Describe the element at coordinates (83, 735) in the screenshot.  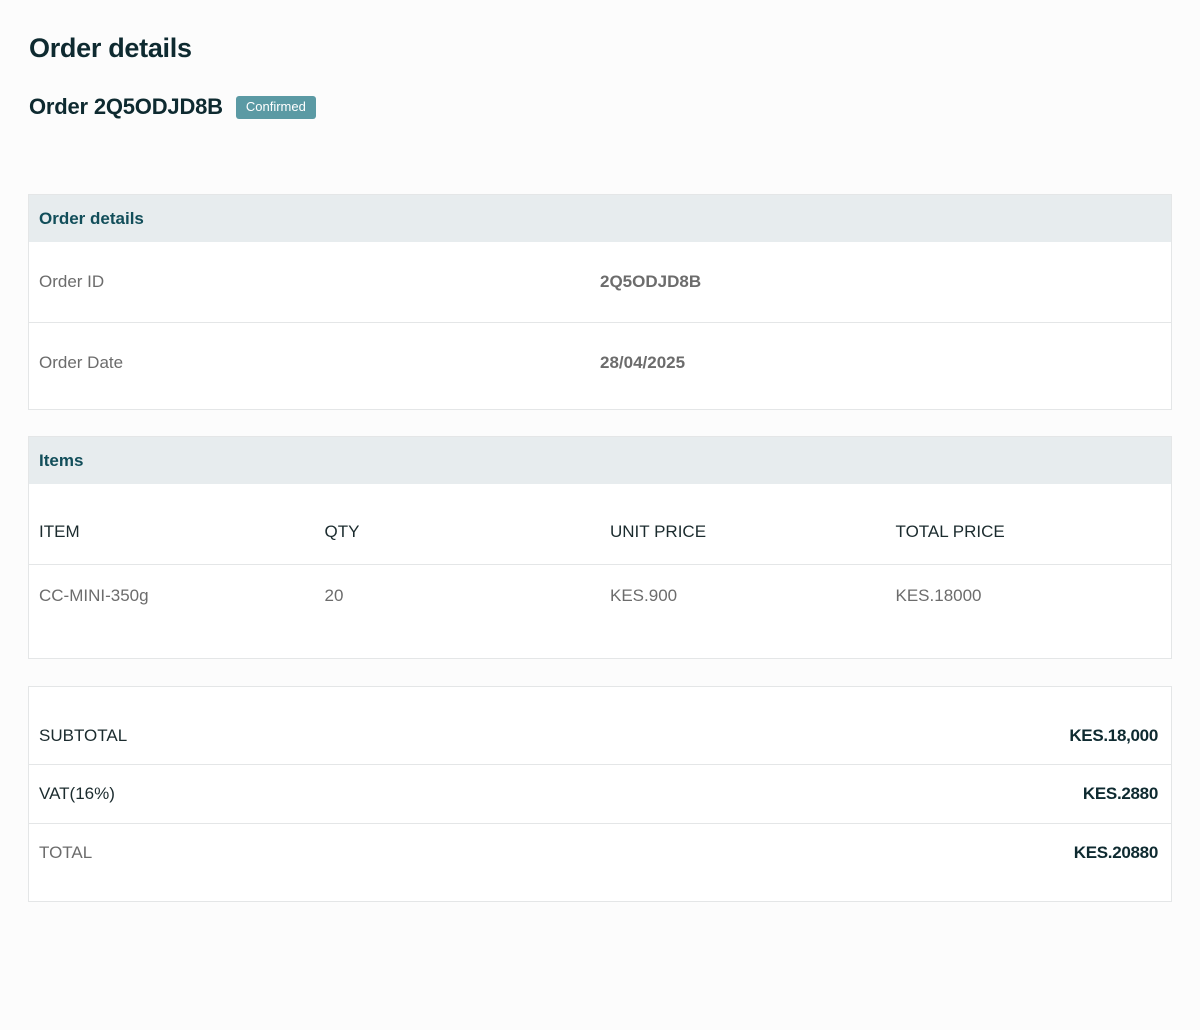
I see `subtotal-label: SUBTOTAL` at that location.